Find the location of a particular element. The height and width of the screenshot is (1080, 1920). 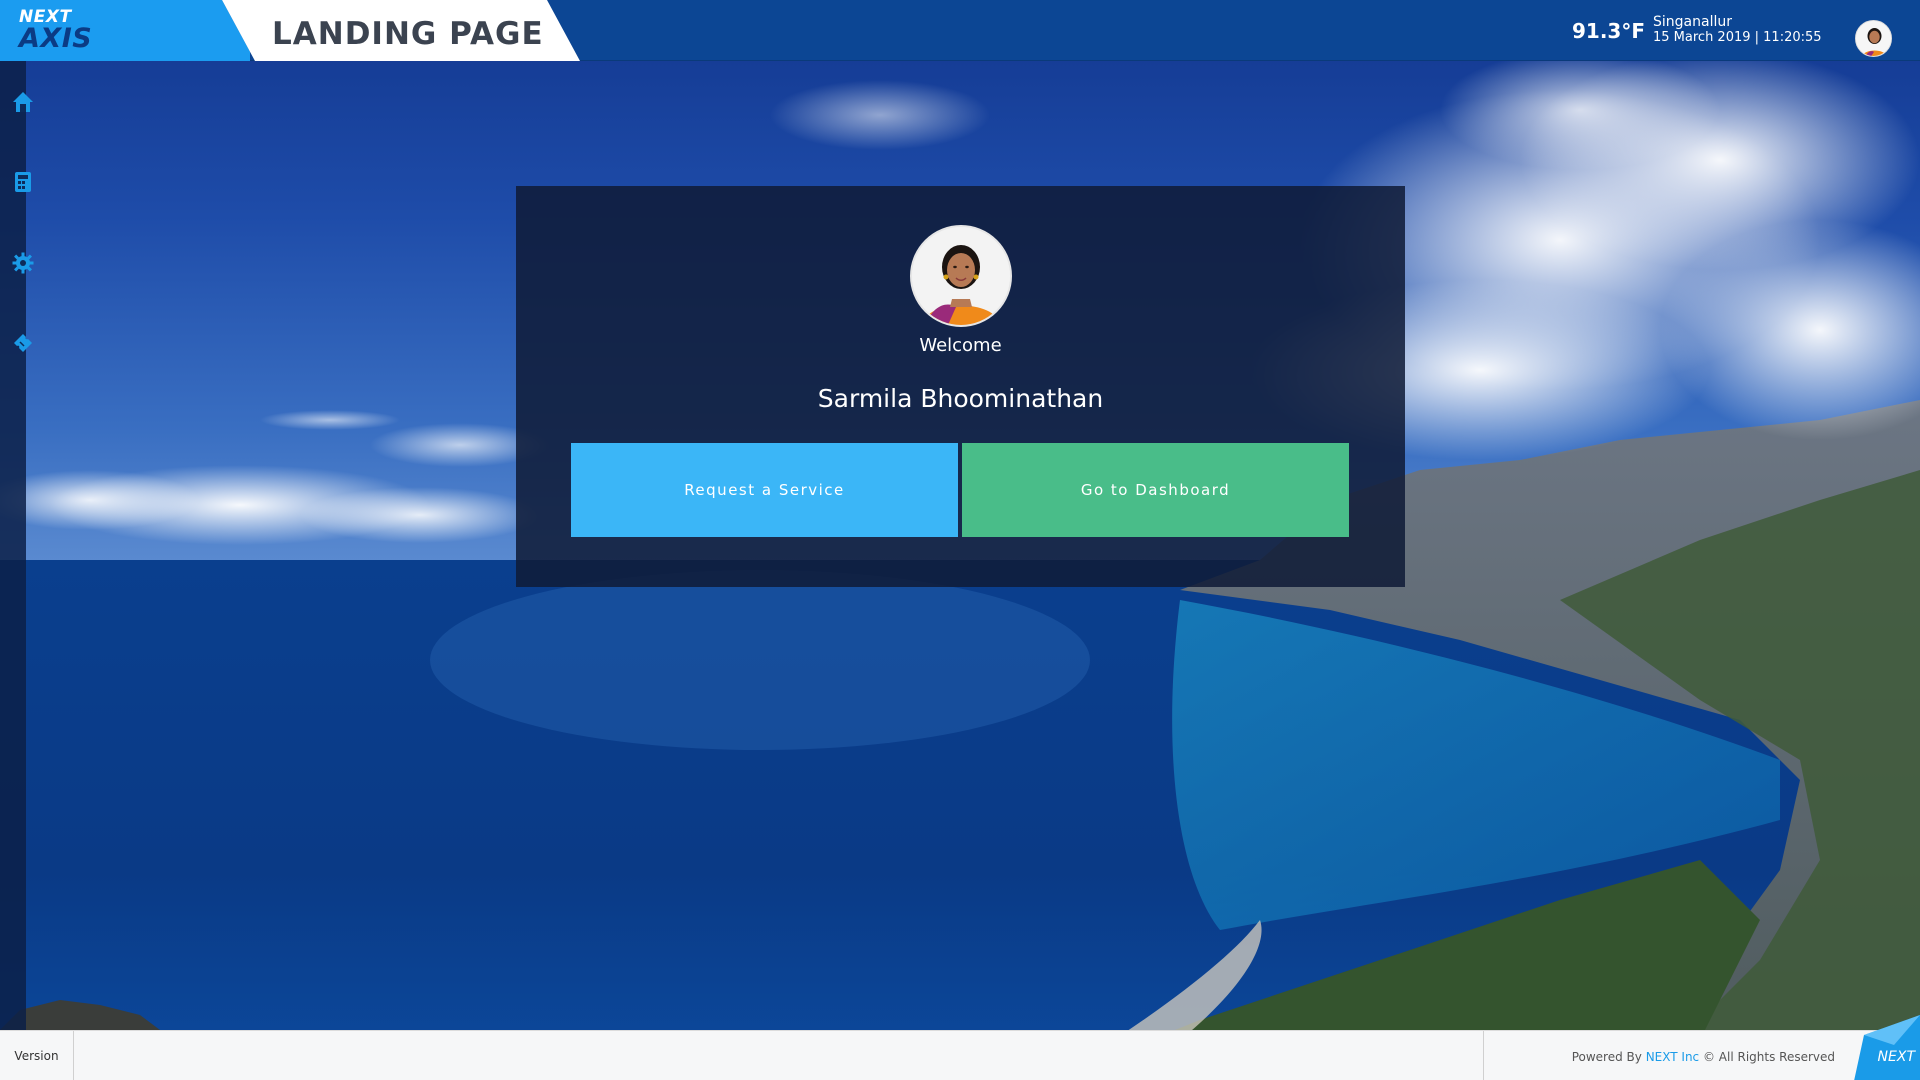

sidebar-item-tickets is located at coordinates (23, 343).